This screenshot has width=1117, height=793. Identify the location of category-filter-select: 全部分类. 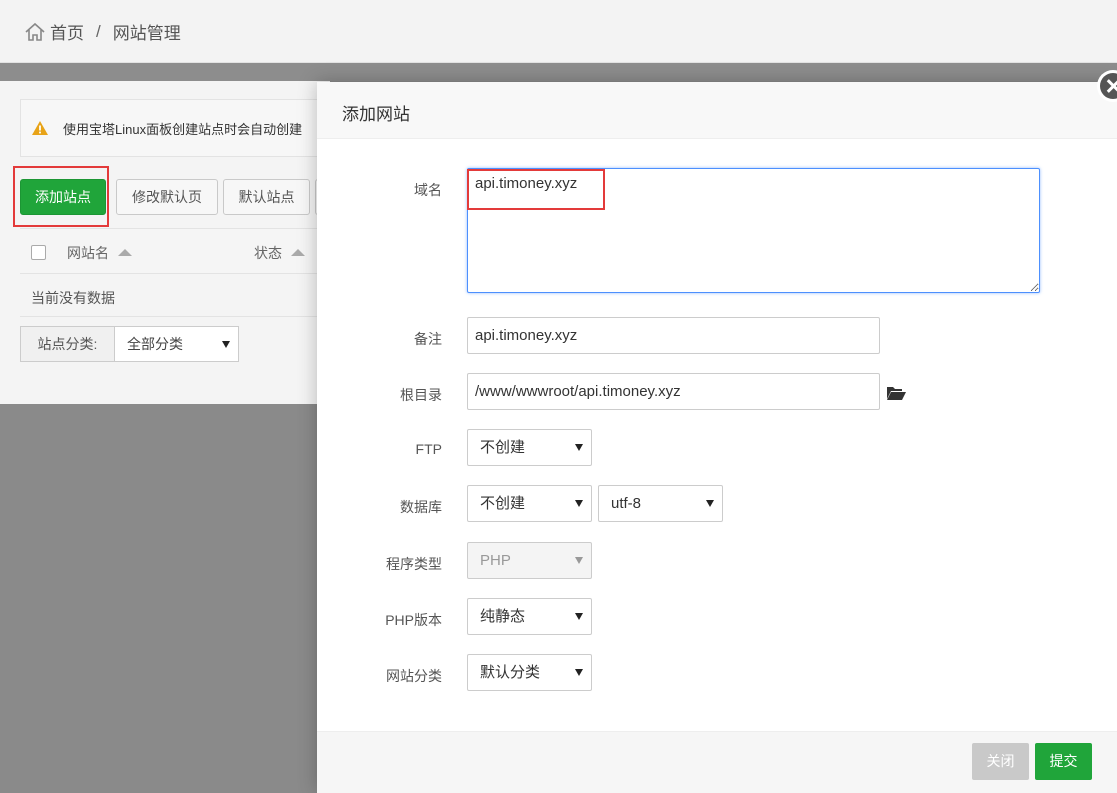
(176, 344).